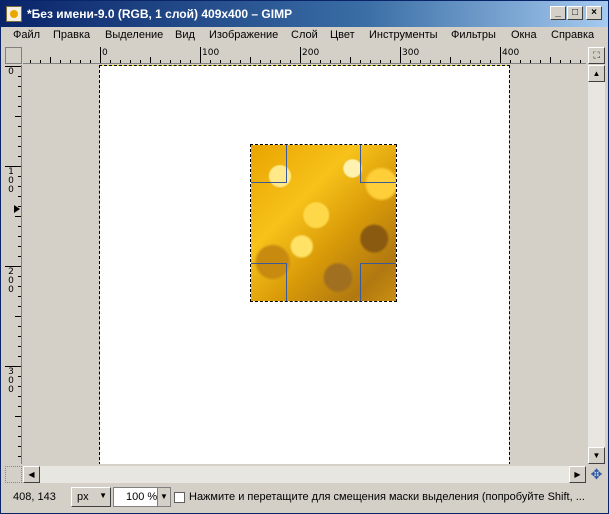 This screenshot has width=609, height=514. Describe the element at coordinates (596, 474) in the screenshot. I see `navigate-icon: ✥` at that location.